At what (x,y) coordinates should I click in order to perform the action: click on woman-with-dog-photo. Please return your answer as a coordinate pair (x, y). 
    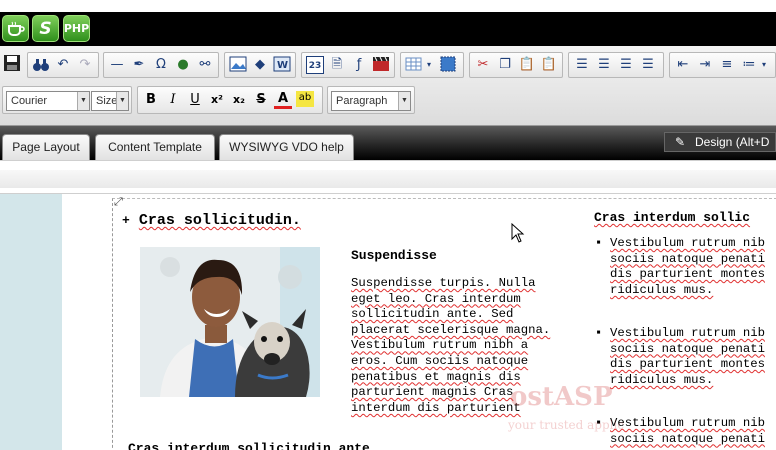
    Looking at the image, I should click on (230, 322).